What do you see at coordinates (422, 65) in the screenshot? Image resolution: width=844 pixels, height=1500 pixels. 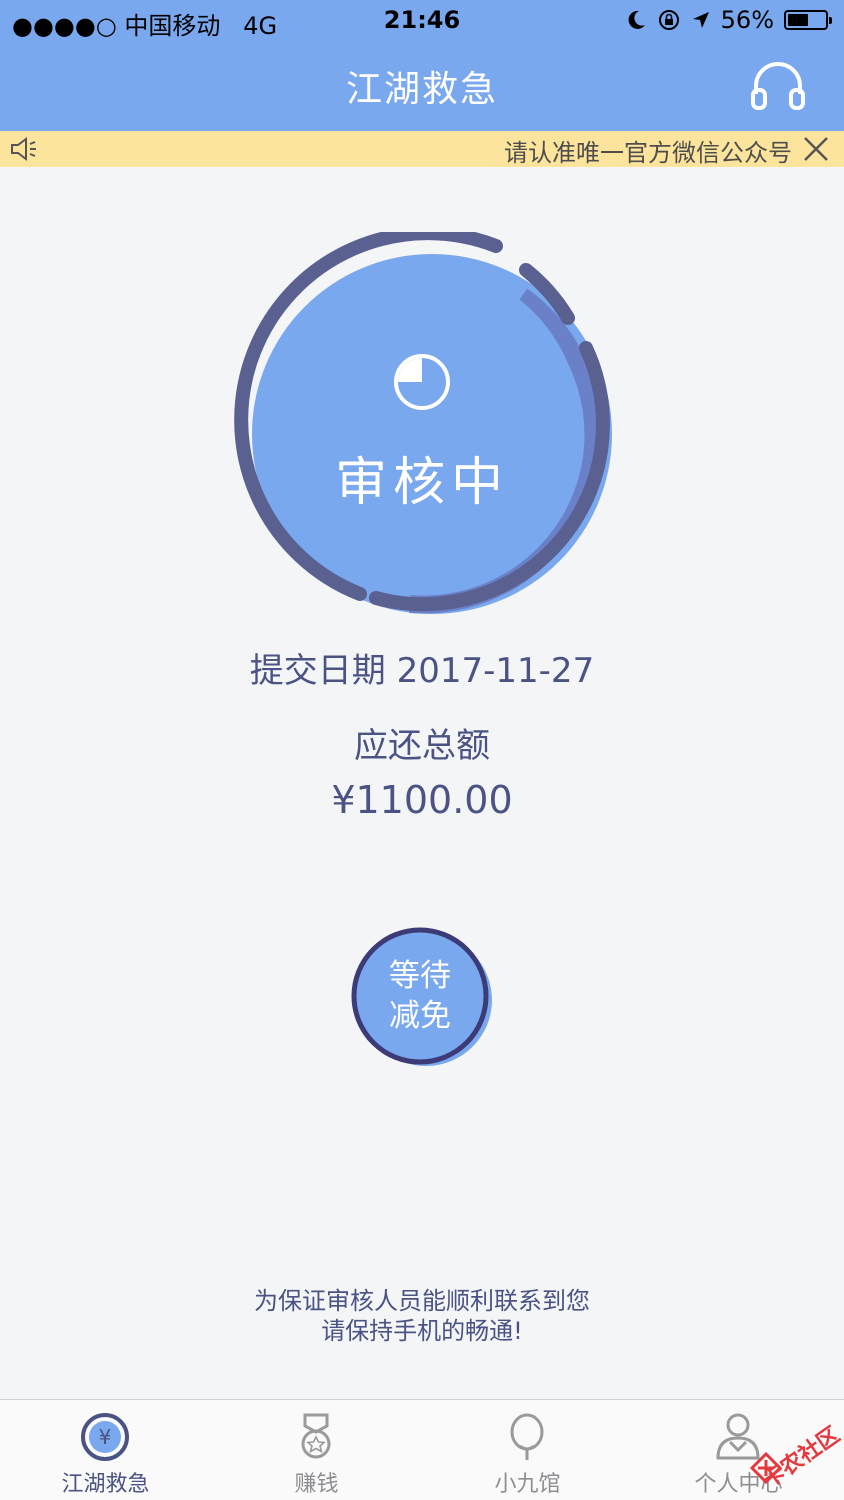 I see `app-header: ●●●●○ 中国移动 4G 21:46 56% 江湖救急` at bounding box center [422, 65].